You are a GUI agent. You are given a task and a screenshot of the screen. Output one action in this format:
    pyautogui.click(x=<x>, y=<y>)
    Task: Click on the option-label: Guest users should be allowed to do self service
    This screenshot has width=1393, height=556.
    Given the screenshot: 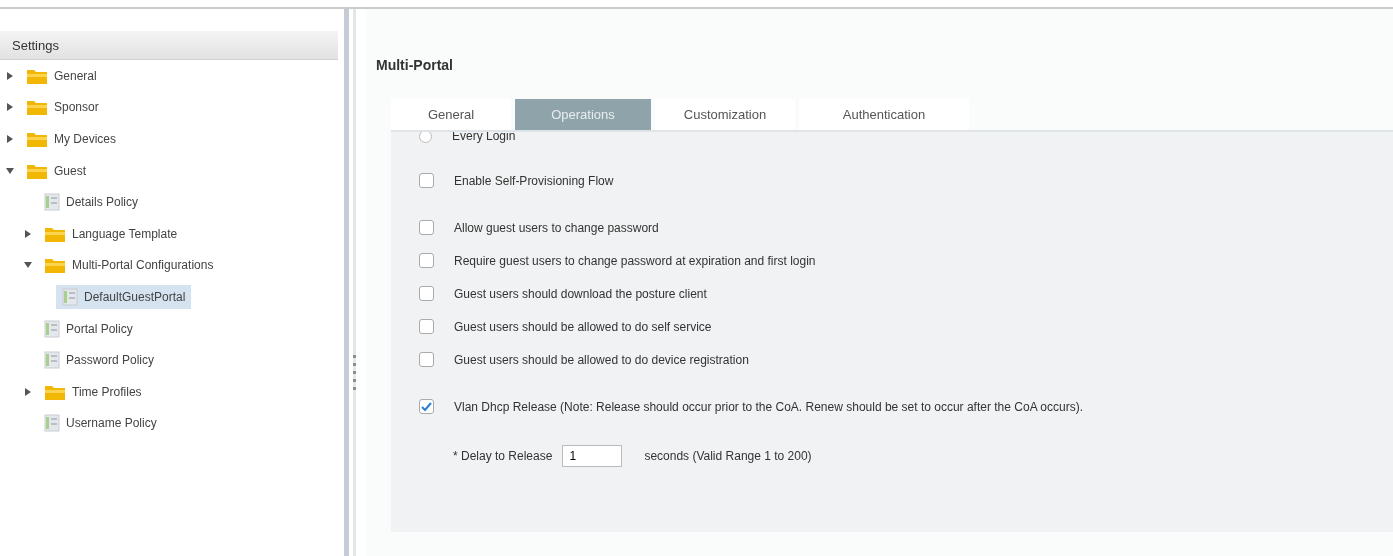 What is the action you would take?
    pyautogui.click(x=583, y=326)
    